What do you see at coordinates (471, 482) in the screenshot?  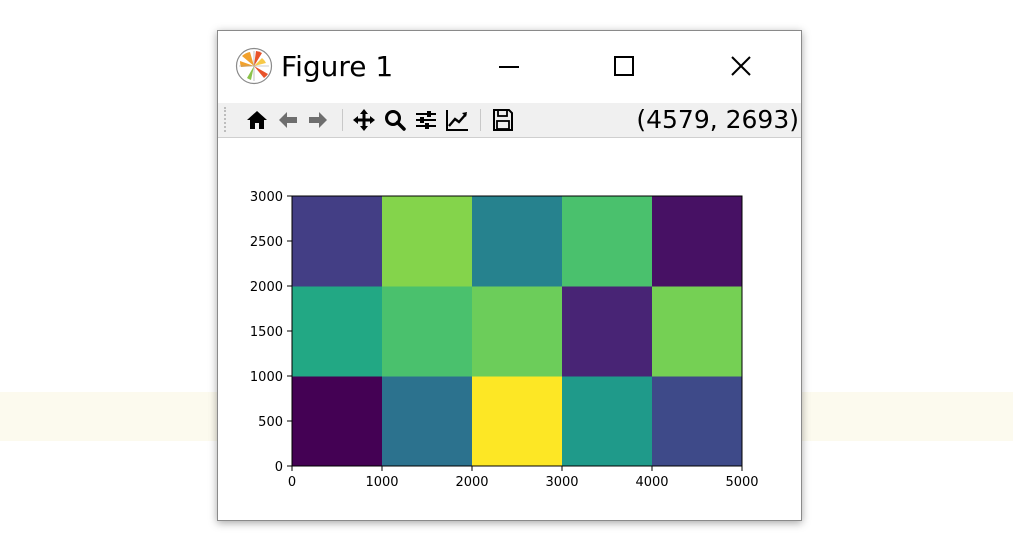 I see `x-tick-label: 2000` at bounding box center [471, 482].